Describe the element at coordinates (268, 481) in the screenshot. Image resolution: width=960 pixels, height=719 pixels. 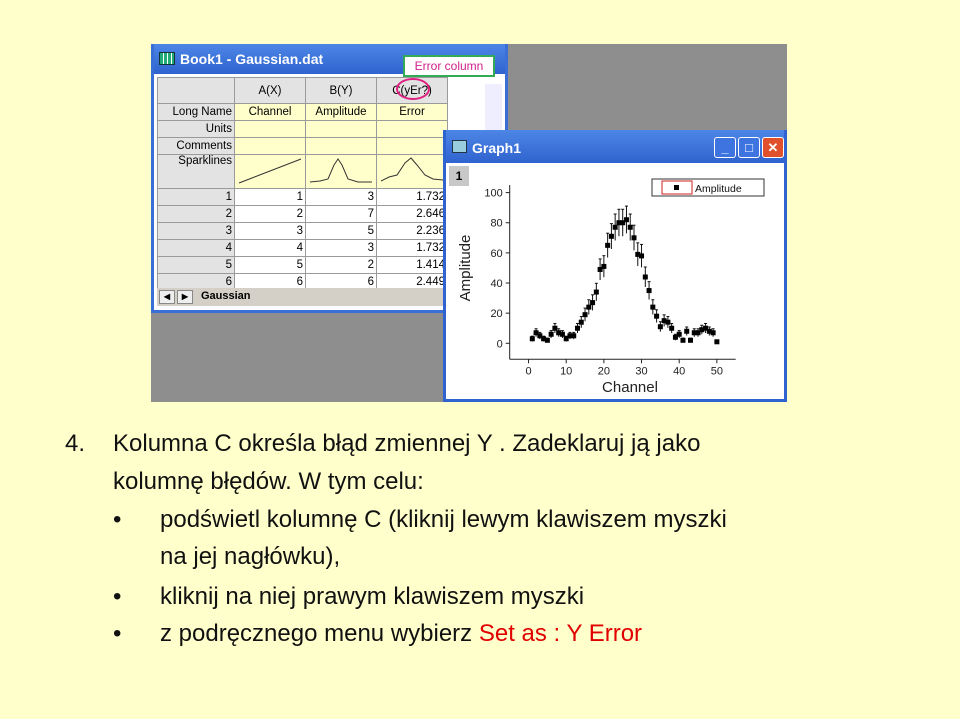
I see `instruction-line-2: kolumnę błędów. W tym celu:` at that location.